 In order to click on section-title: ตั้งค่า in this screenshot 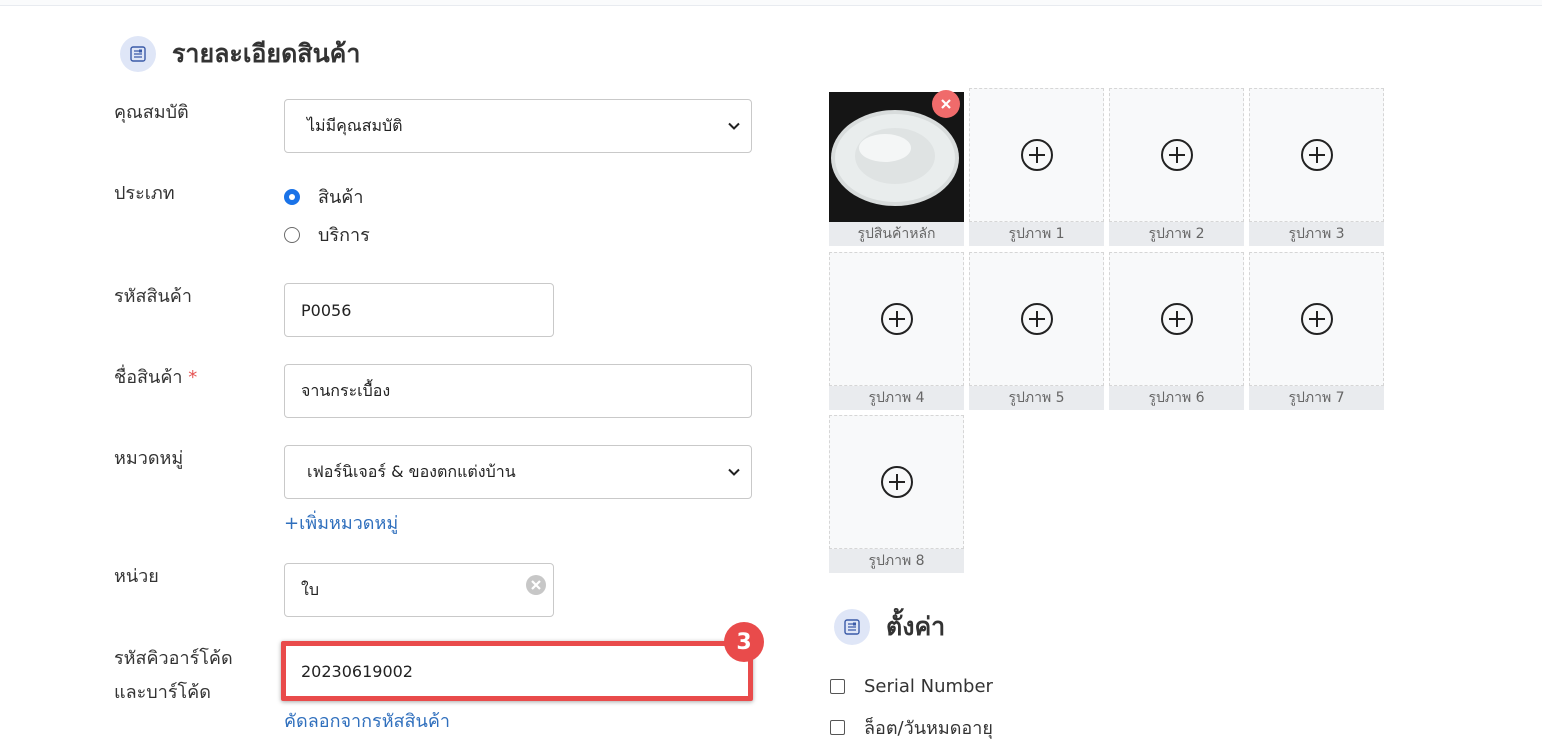, I will do `click(916, 626)`.